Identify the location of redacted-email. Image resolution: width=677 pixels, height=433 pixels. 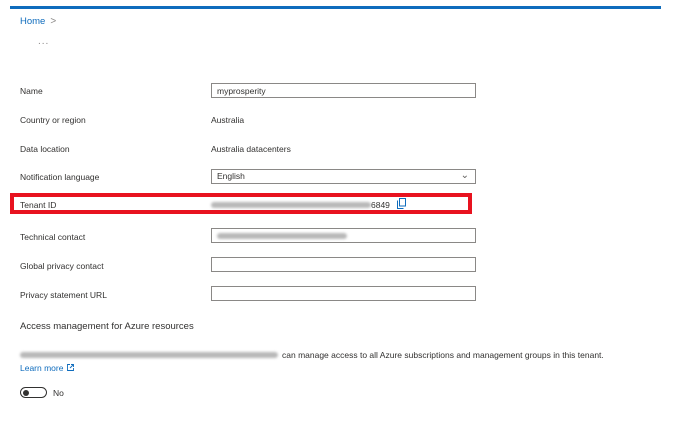
(282, 235).